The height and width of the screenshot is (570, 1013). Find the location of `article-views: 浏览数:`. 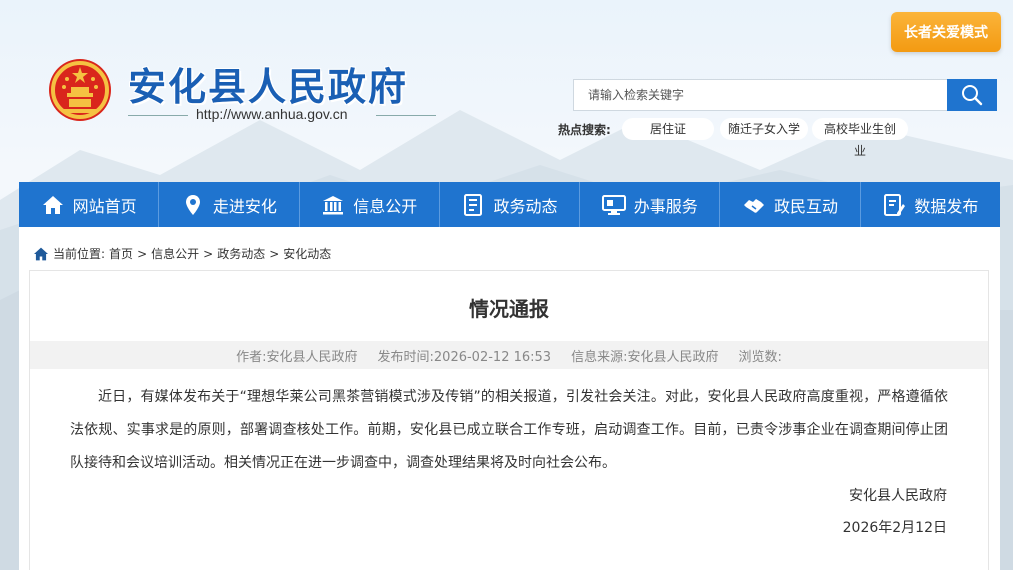

article-views: 浏览数: is located at coordinates (760, 357).